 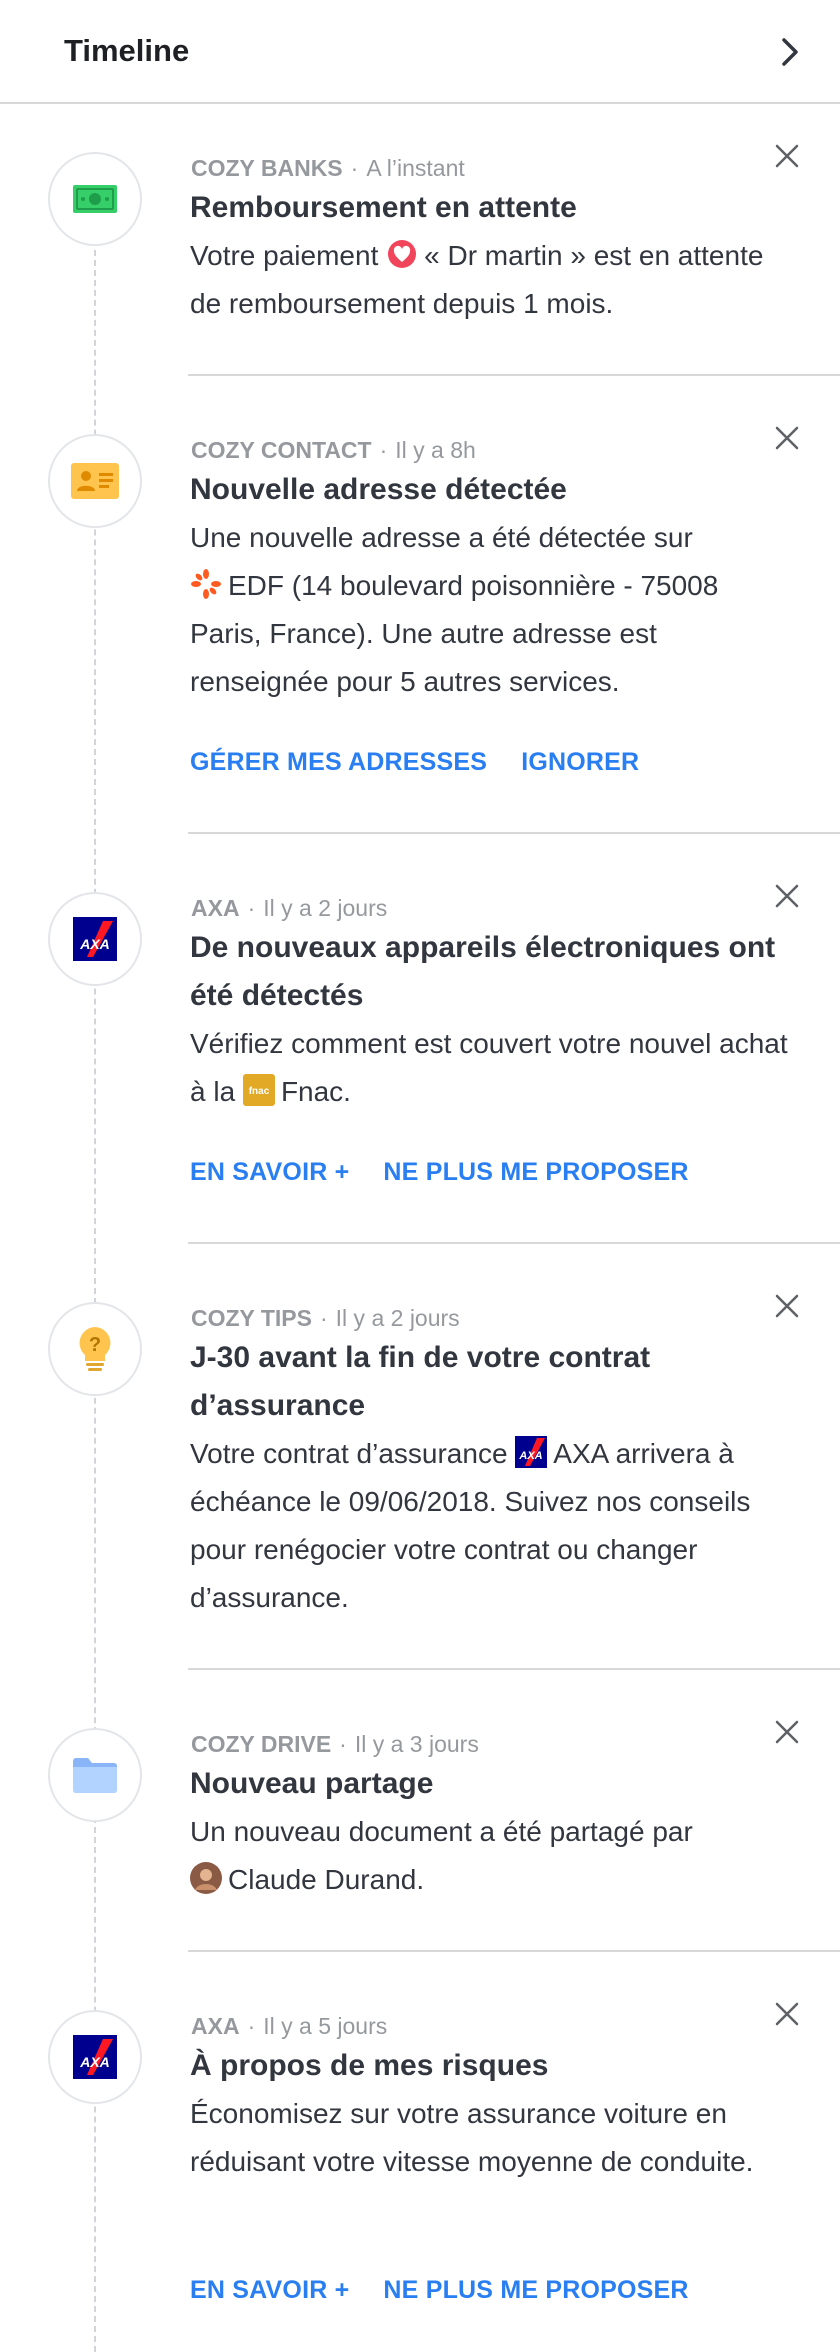 I want to click on item-time: Il y a 8h, so click(x=435, y=450).